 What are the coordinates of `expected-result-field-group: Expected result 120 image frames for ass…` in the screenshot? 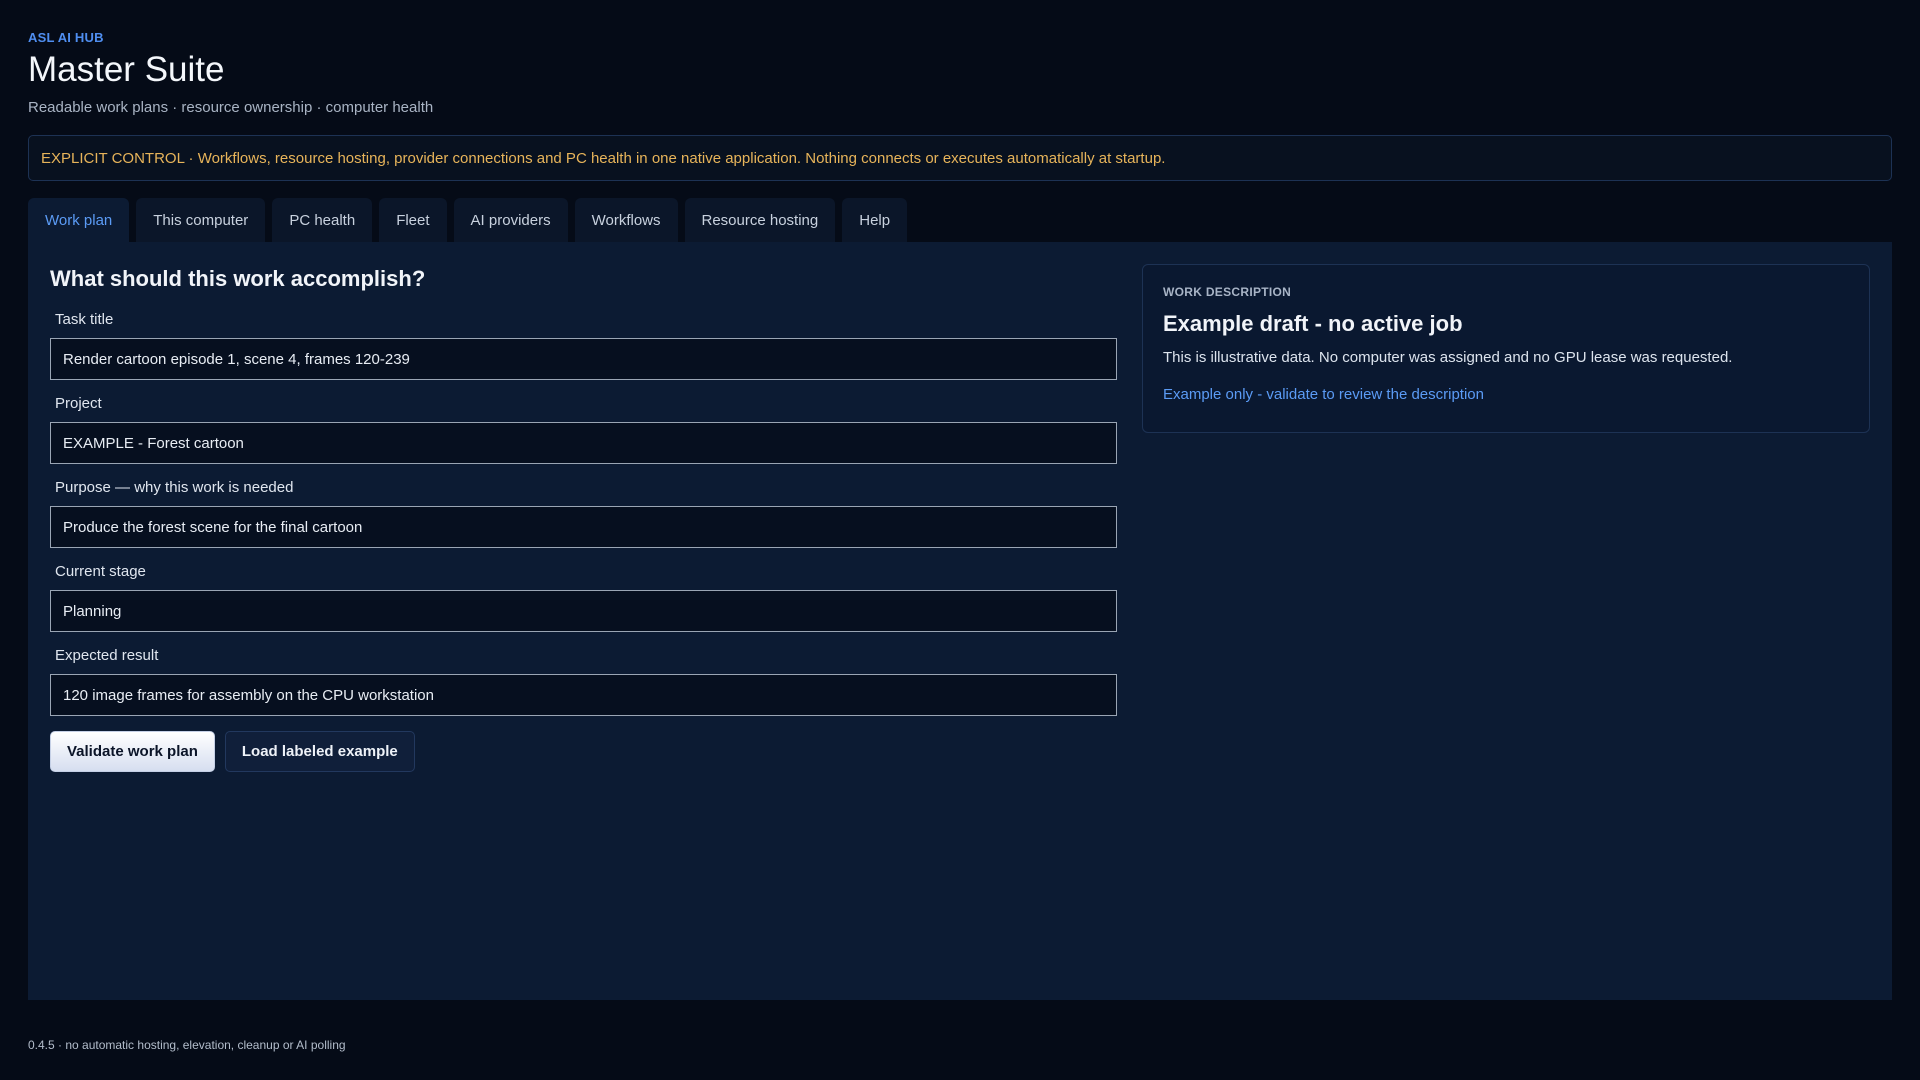 It's located at (583, 681).